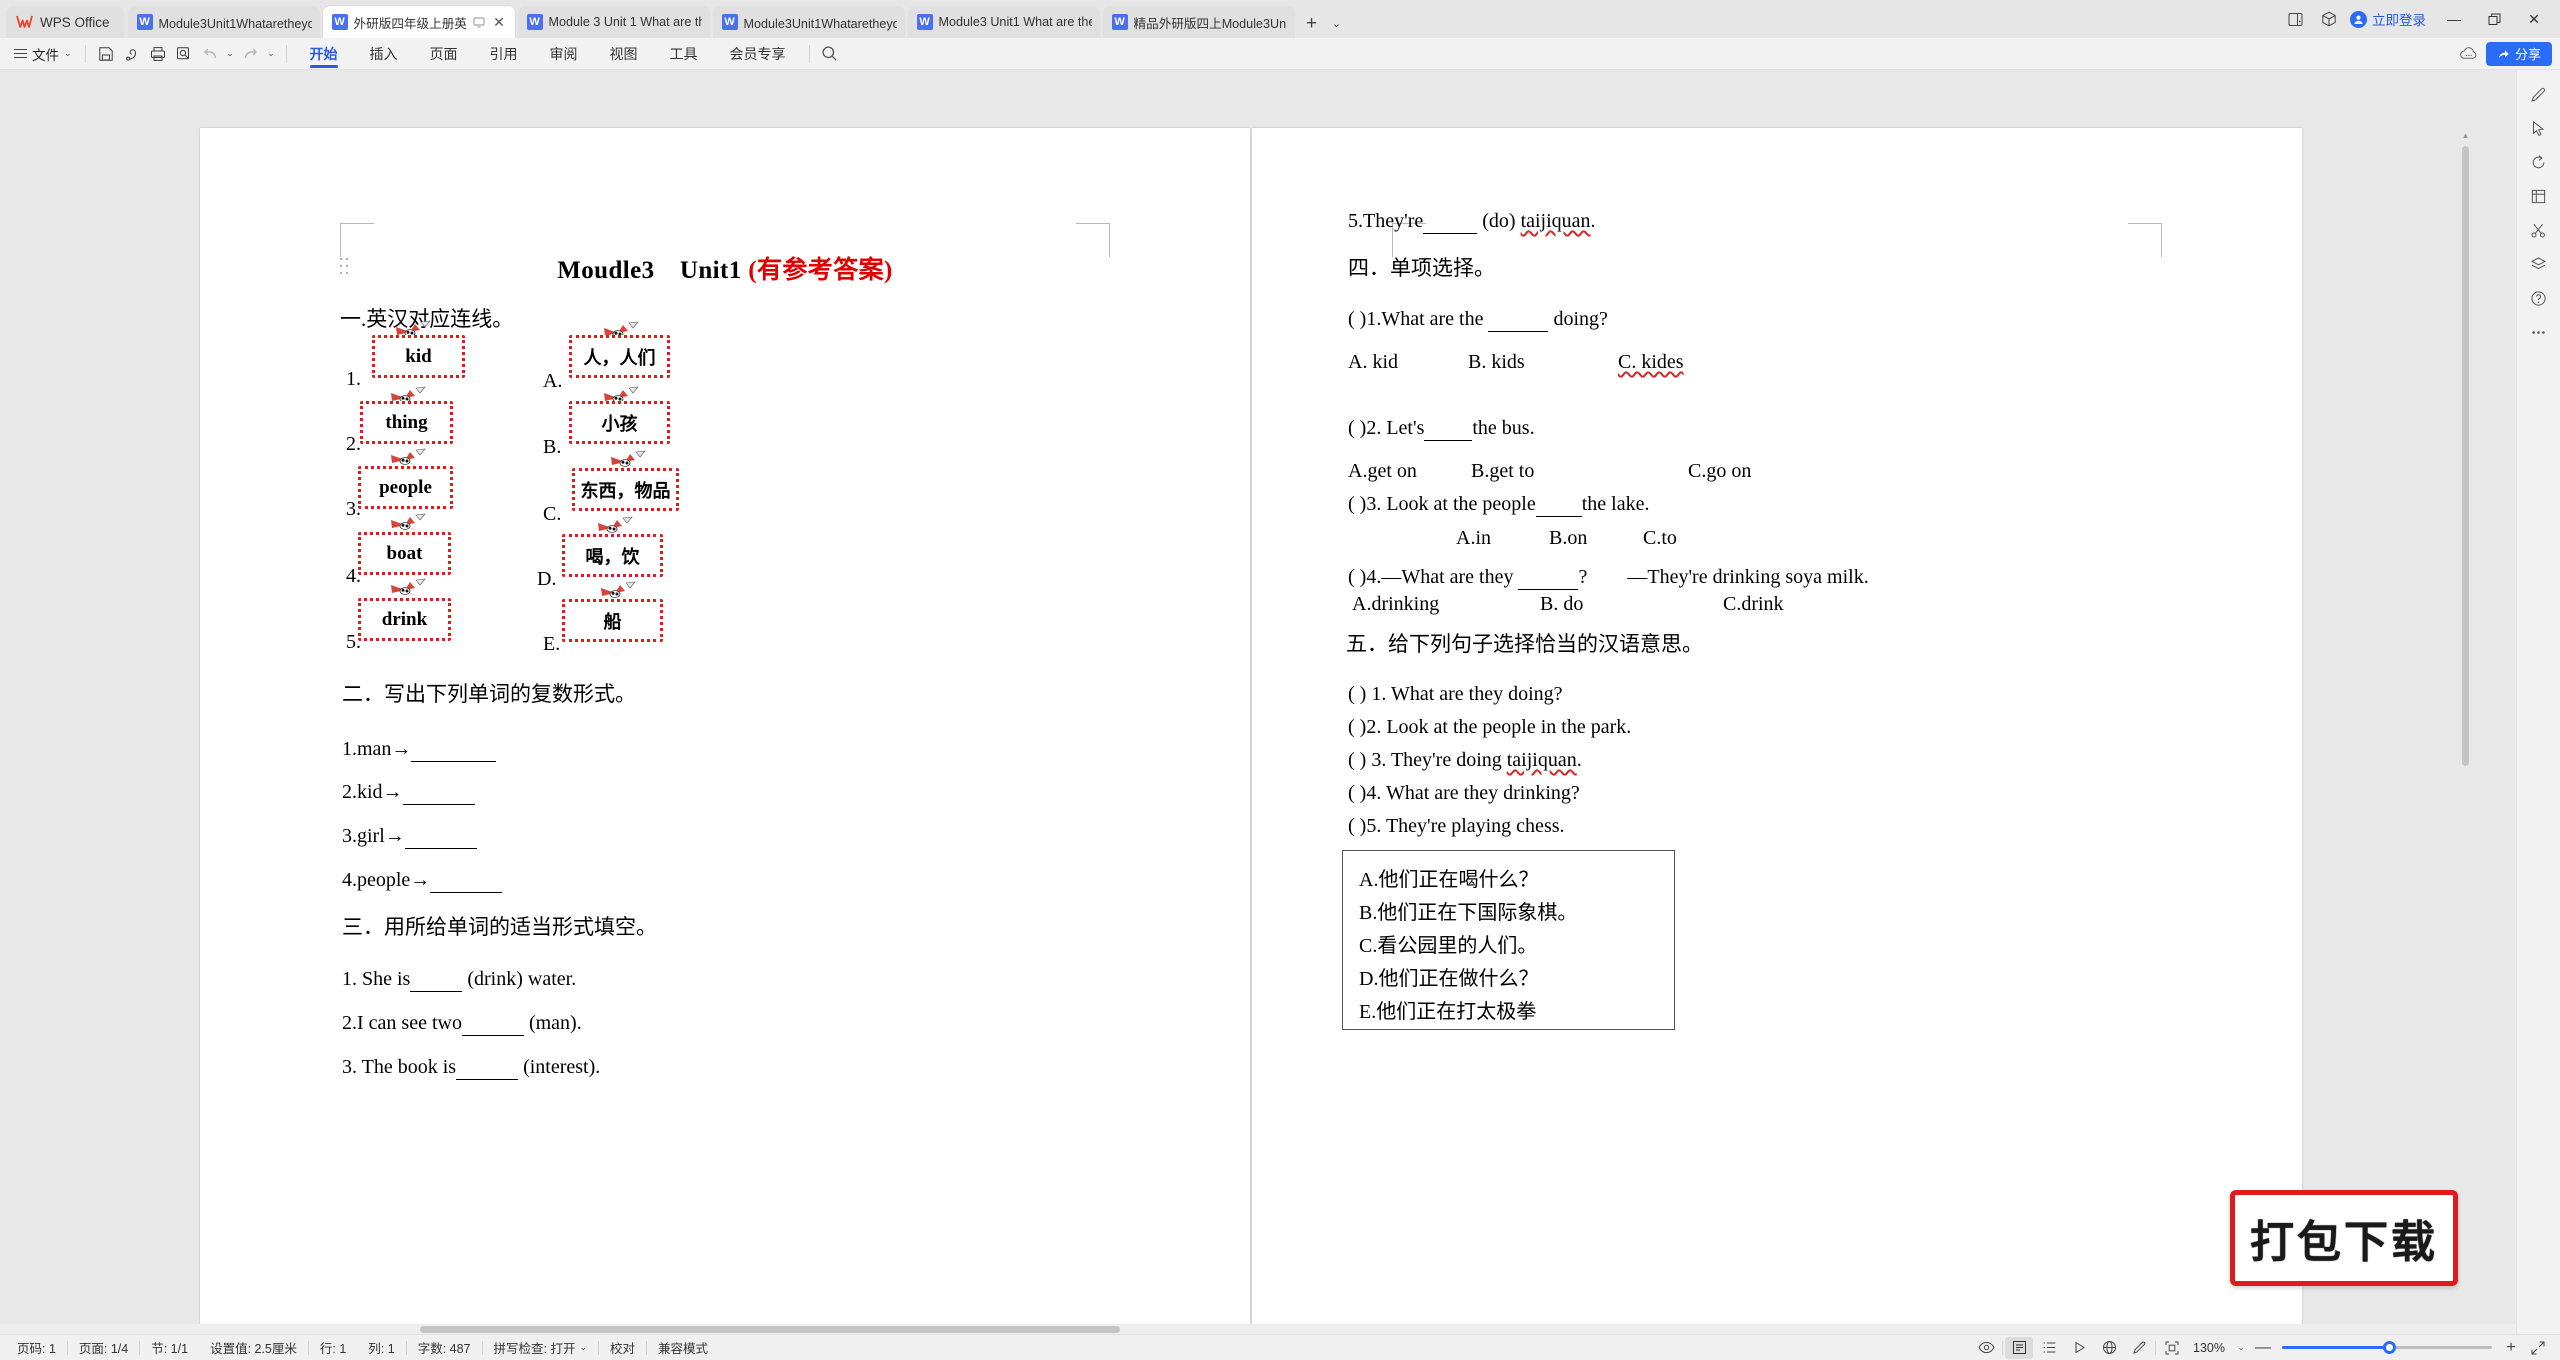 The height and width of the screenshot is (1360, 2560). What do you see at coordinates (2539, 332) in the screenshot?
I see `more-icon` at bounding box center [2539, 332].